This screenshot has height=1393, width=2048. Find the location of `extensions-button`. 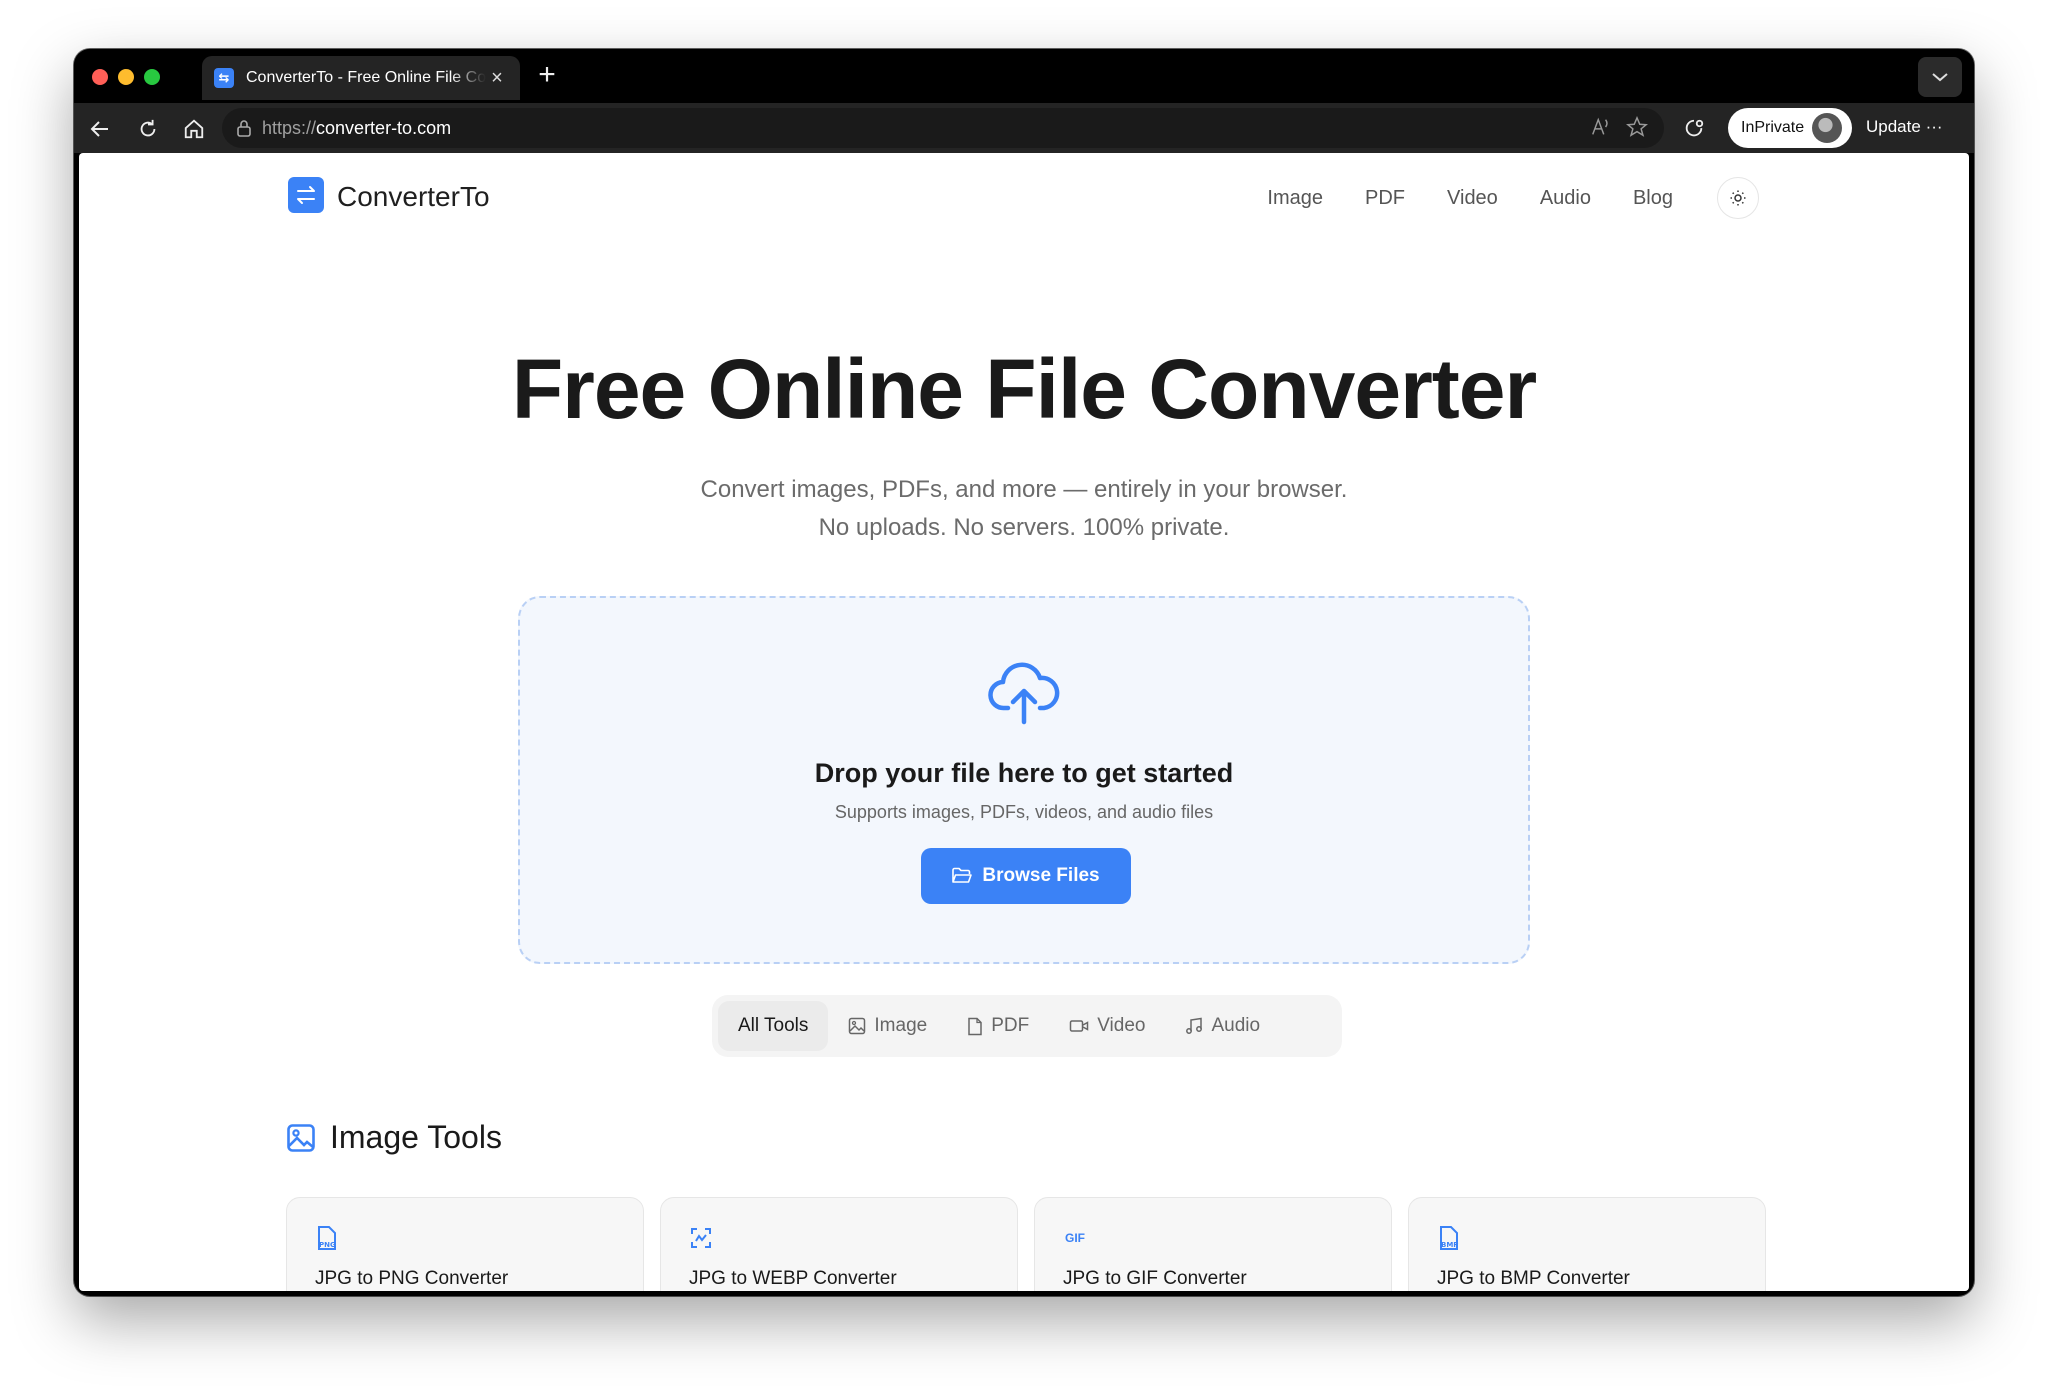

extensions-button is located at coordinates (1694, 129).